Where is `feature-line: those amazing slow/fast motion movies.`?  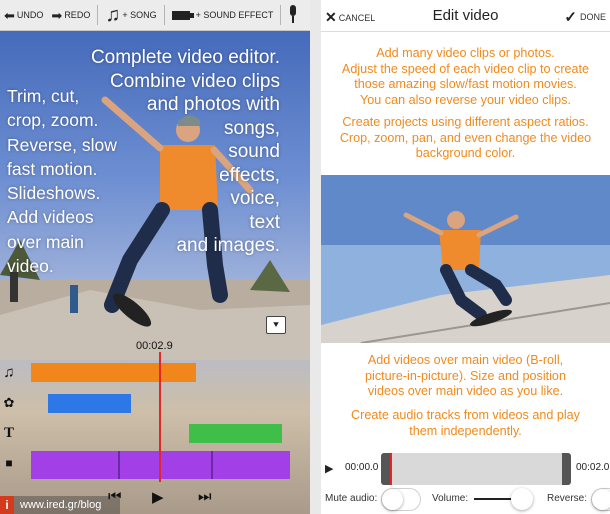
feature-line: those amazing slow/fast motion movies. is located at coordinates (465, 84).